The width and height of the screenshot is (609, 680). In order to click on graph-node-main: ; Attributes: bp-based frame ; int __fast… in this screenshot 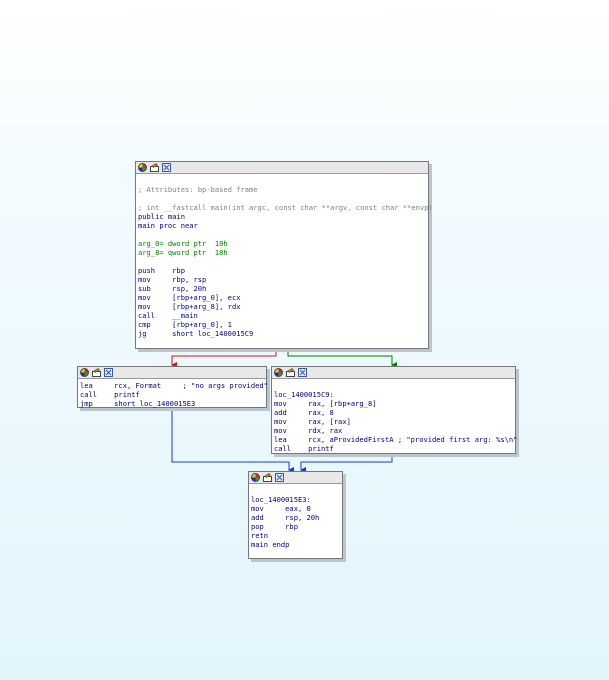, I will do `click(284, 255)`.